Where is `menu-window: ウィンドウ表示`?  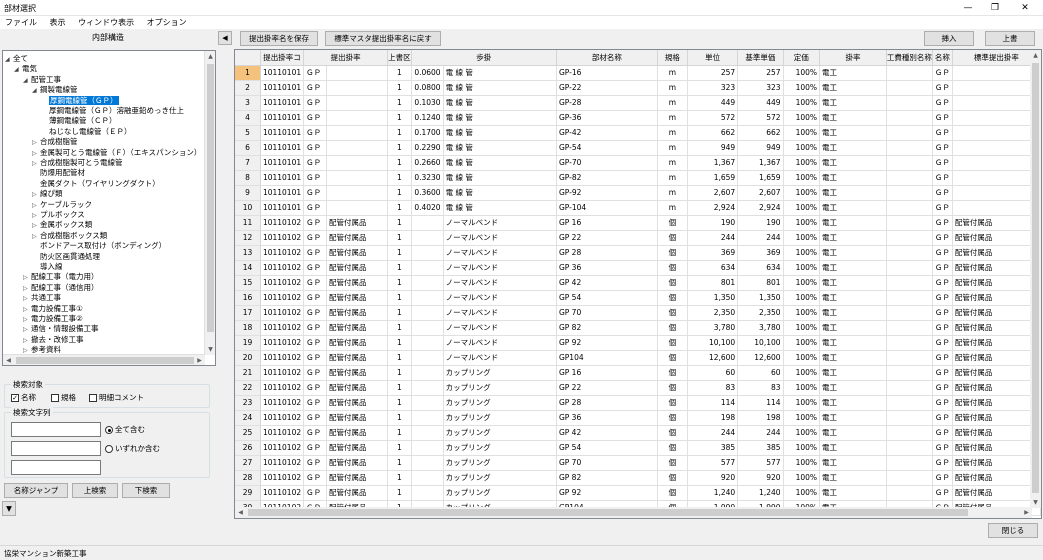 menu-window: ウィンドウ表示 is located at coordinates (106, 22).